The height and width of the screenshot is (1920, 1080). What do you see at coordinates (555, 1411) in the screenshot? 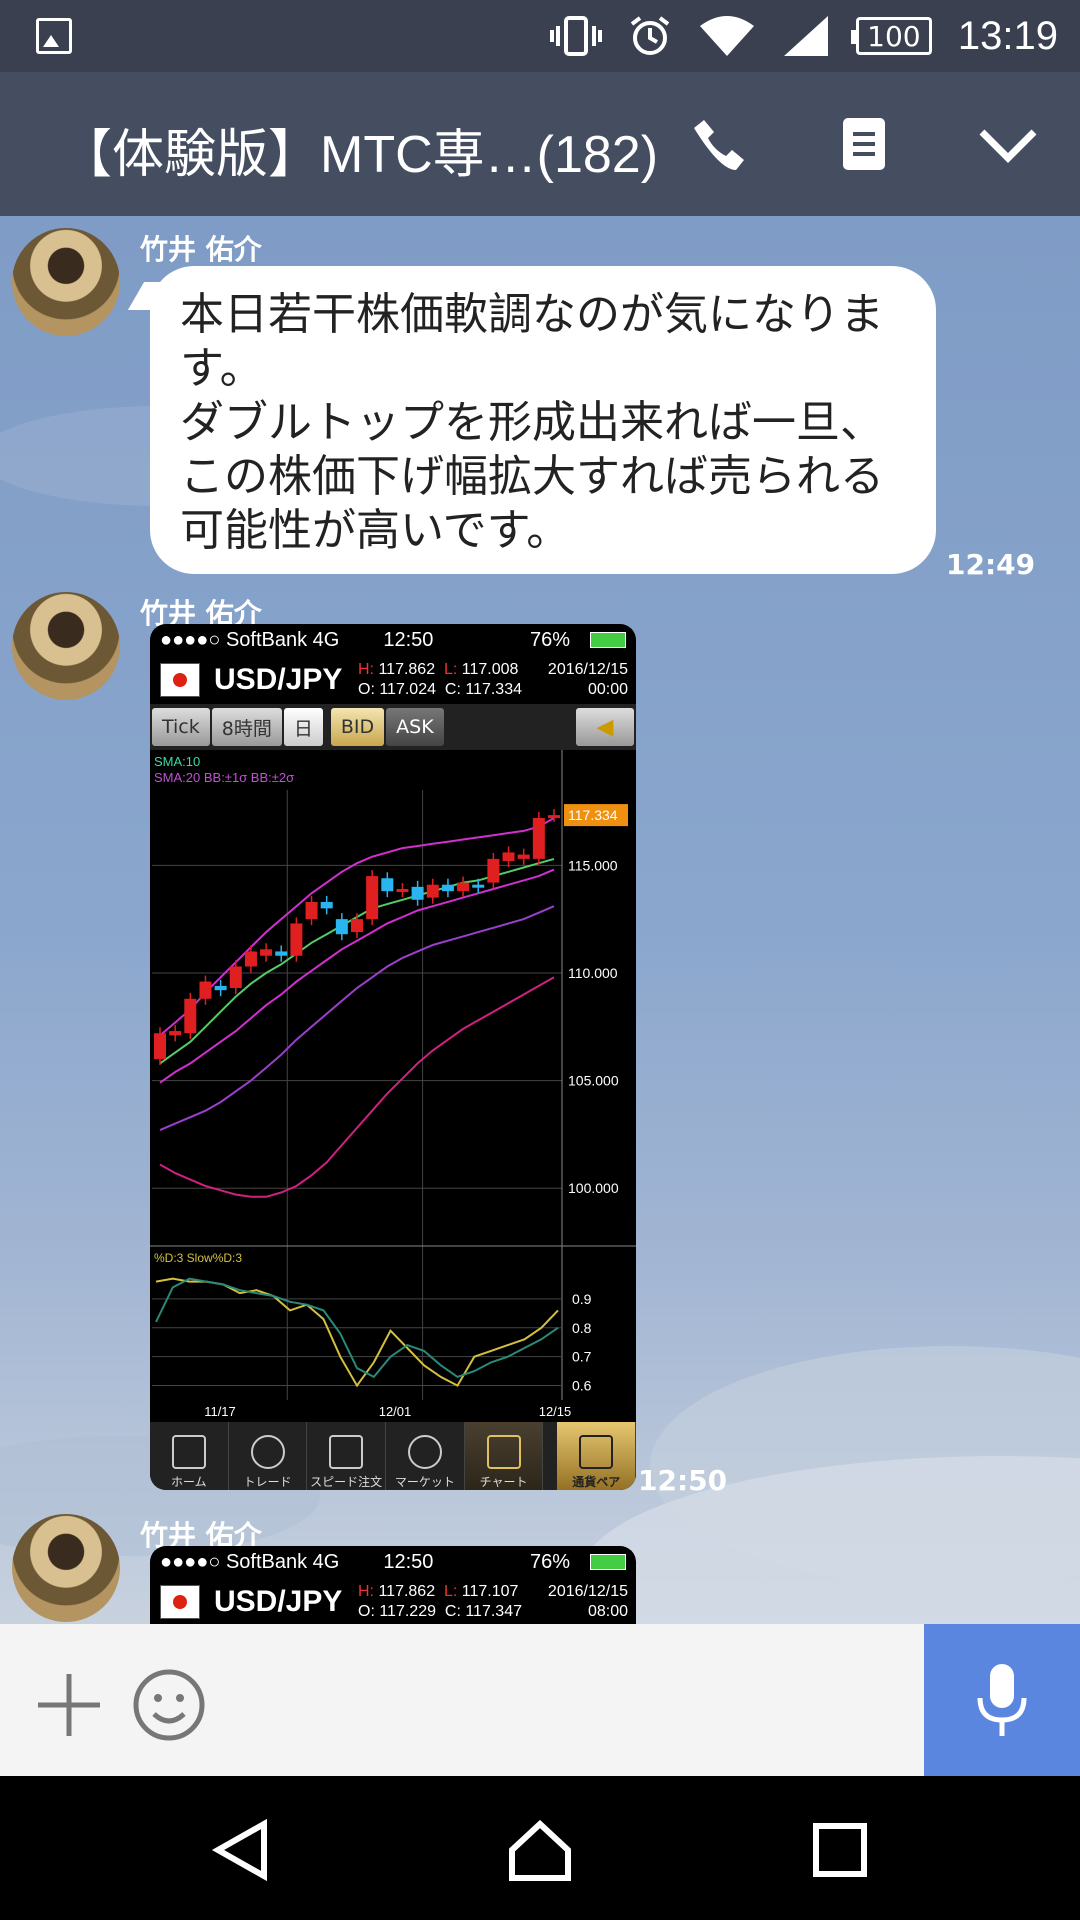
I see `x-tick-label: 12/15` at bounding box center [555, 1411].